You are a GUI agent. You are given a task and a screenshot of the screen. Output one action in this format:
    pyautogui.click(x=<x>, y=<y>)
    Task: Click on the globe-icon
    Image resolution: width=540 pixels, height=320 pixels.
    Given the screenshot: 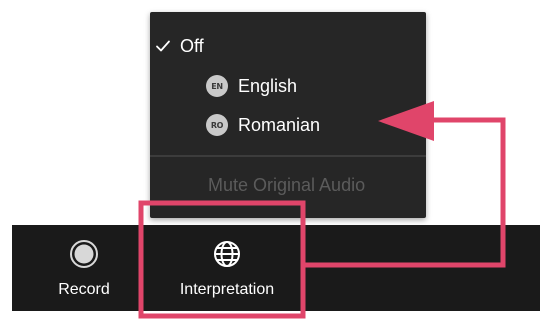 What is the action you would take?
    pyautogui.click(x=227, y=254)
    